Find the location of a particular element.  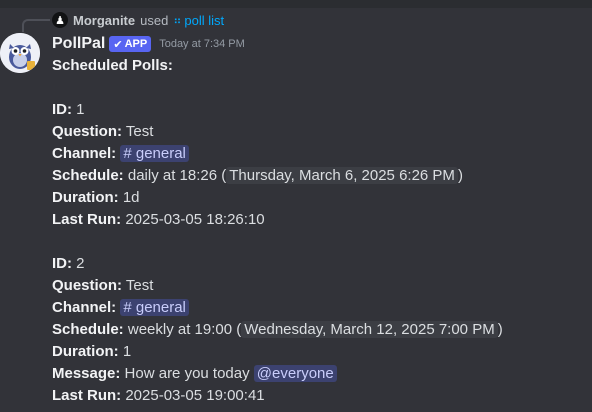

poll-last-run: 2025-03-05 18:26:10 is located at coordinates (195, 219).